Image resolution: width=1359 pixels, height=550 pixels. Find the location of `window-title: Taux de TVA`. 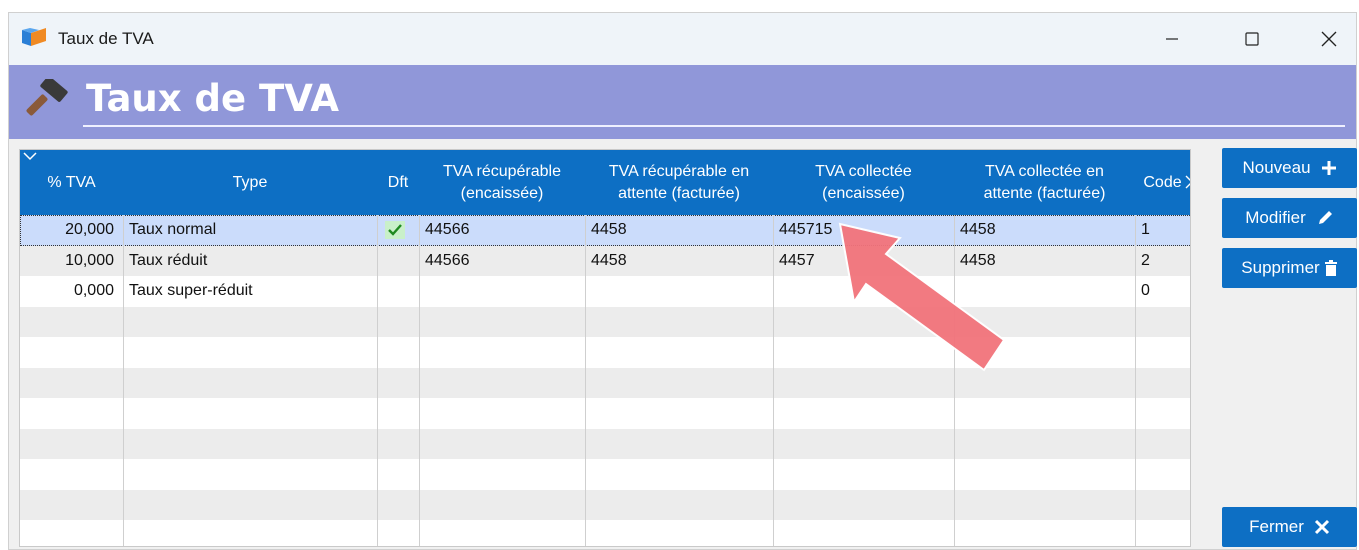

window-title: Taux de TVA is located at coordinates (106, 38).